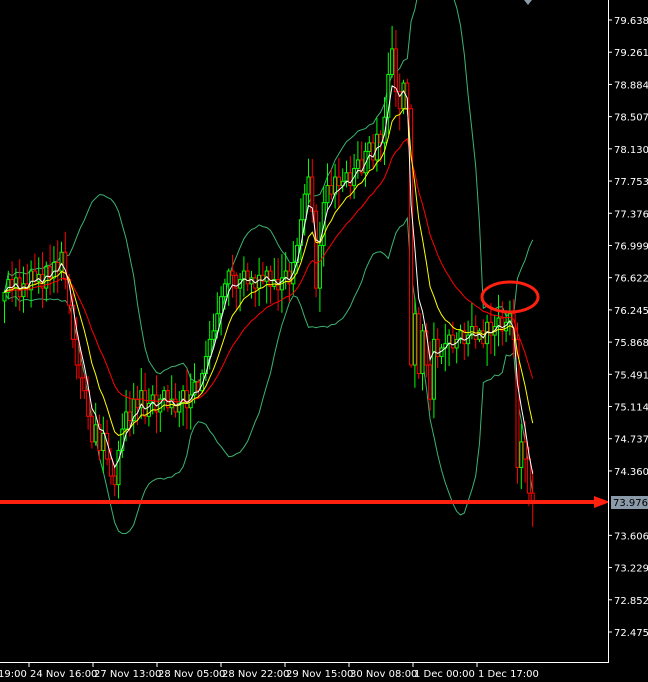 This screenshot has height=682, width=648. What do you see at coordinates (191, 674) in the screenshot?
I see `x-tick-label: 28 Nov 05:00` at bounding box center [191, 674].